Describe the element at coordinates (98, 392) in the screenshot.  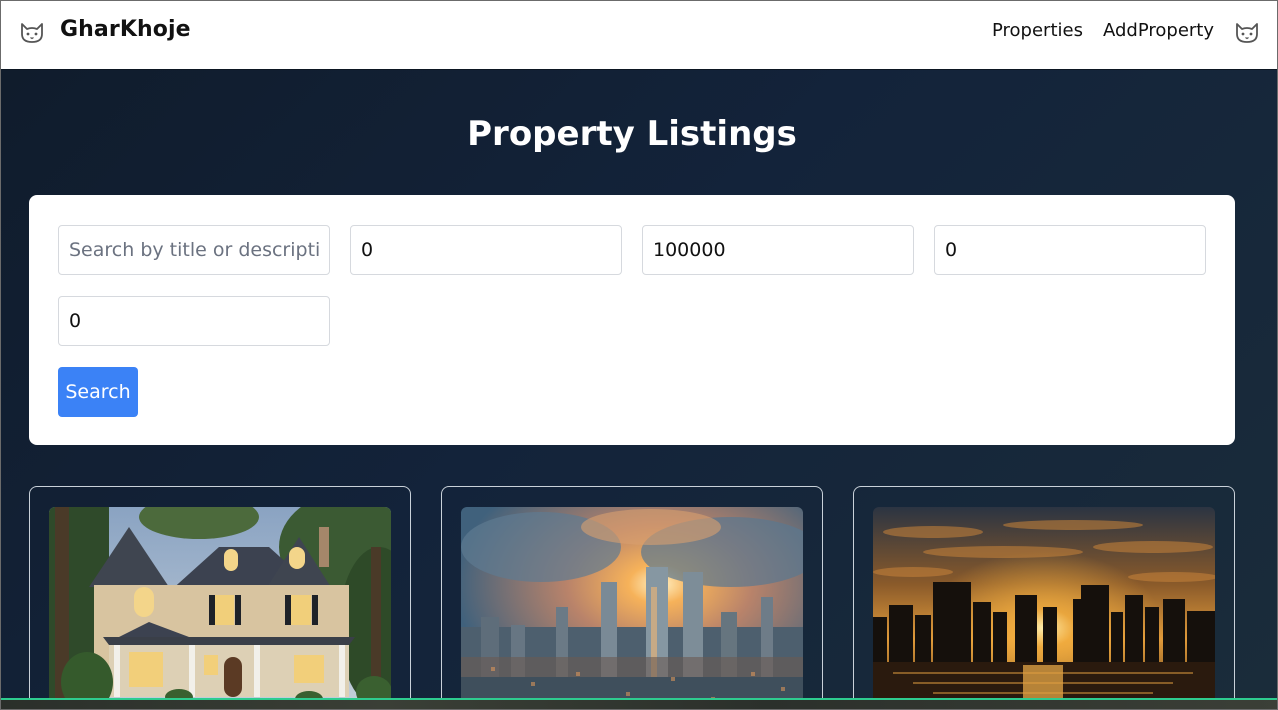
I see `search-button: Search` at that location.